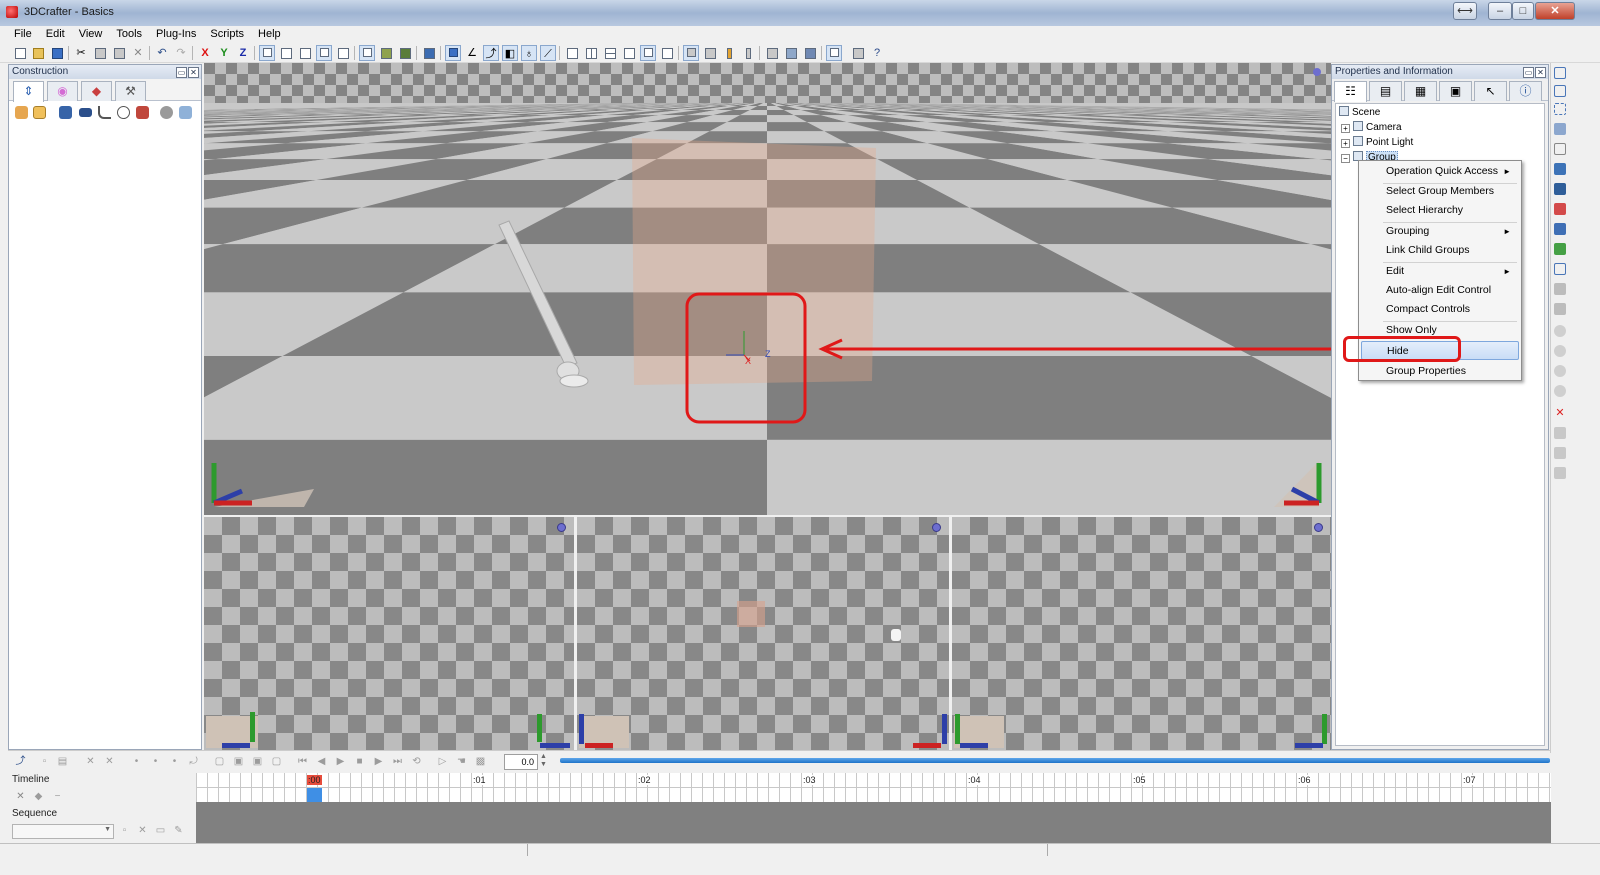  Describe the element at coordinates (321, 761) in the screenshot. I see `step-back-icon: ◀` at that location.